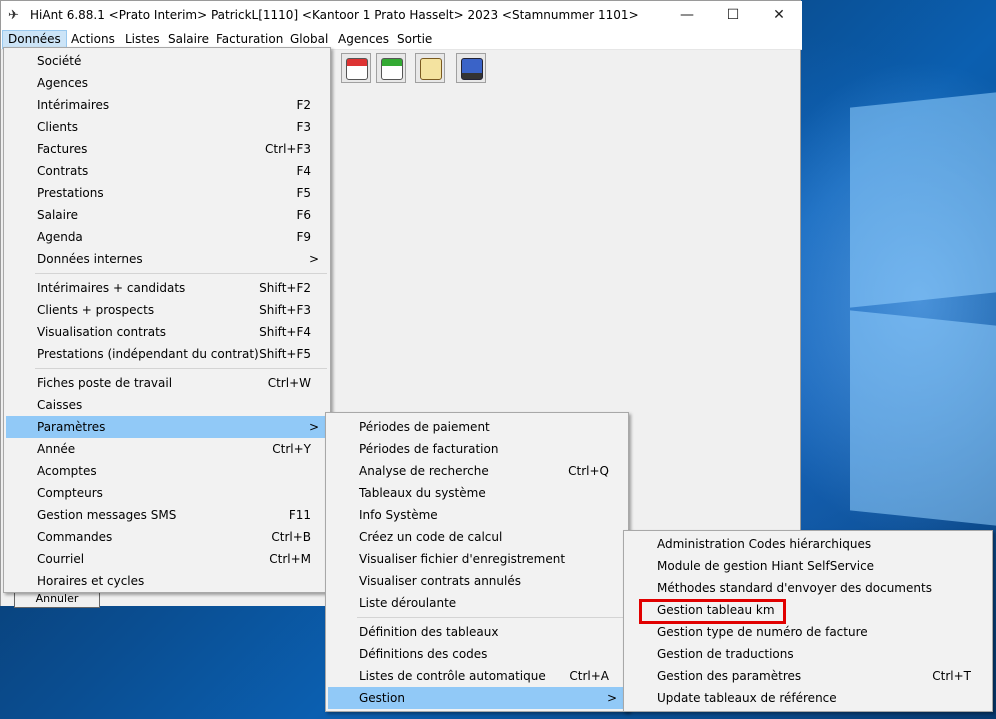  I want to click on menu-item-gestion-des-parametres: Gestion des paramètres Ctrl+T, so click(808, 676).